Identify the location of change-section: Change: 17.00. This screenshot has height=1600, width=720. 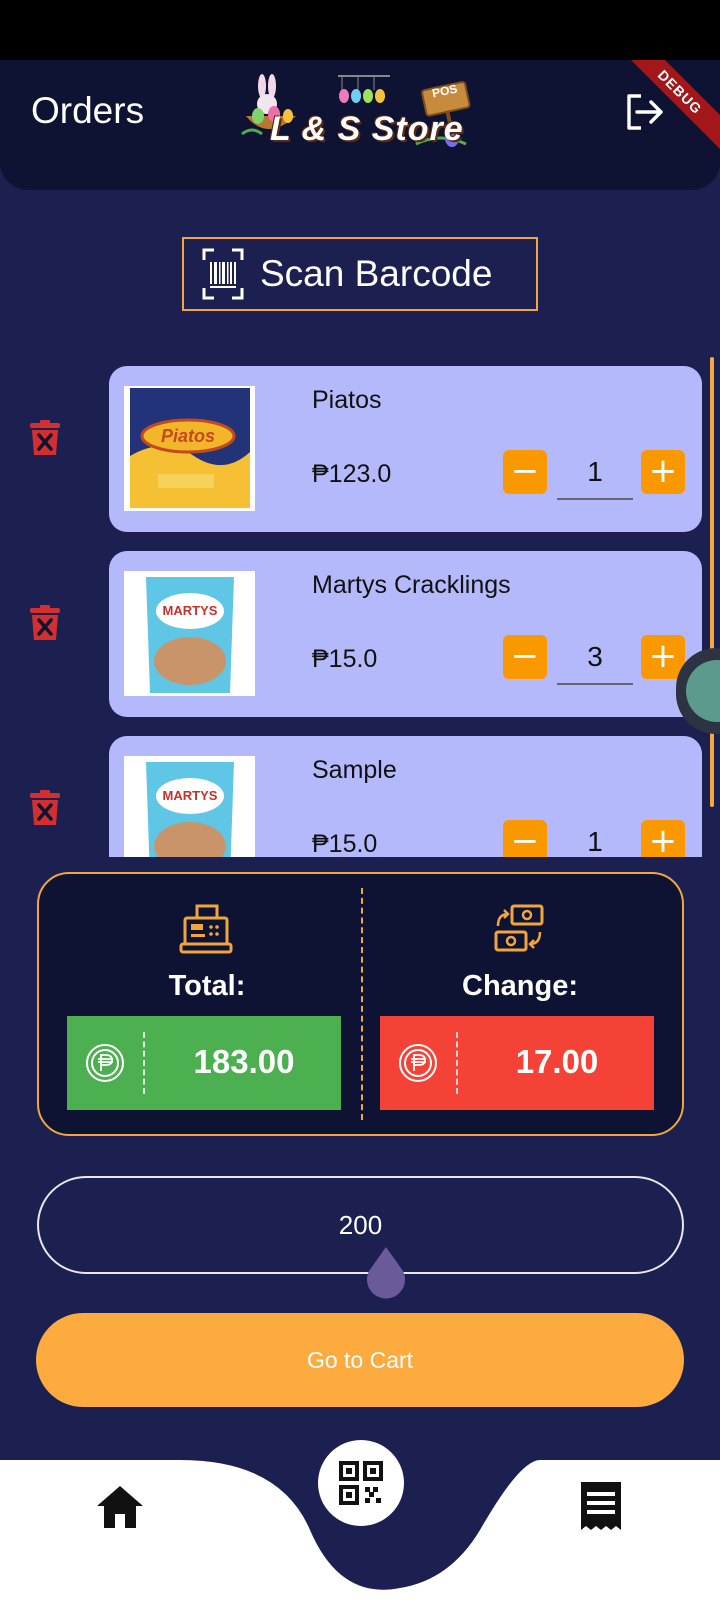
(520, 1004).